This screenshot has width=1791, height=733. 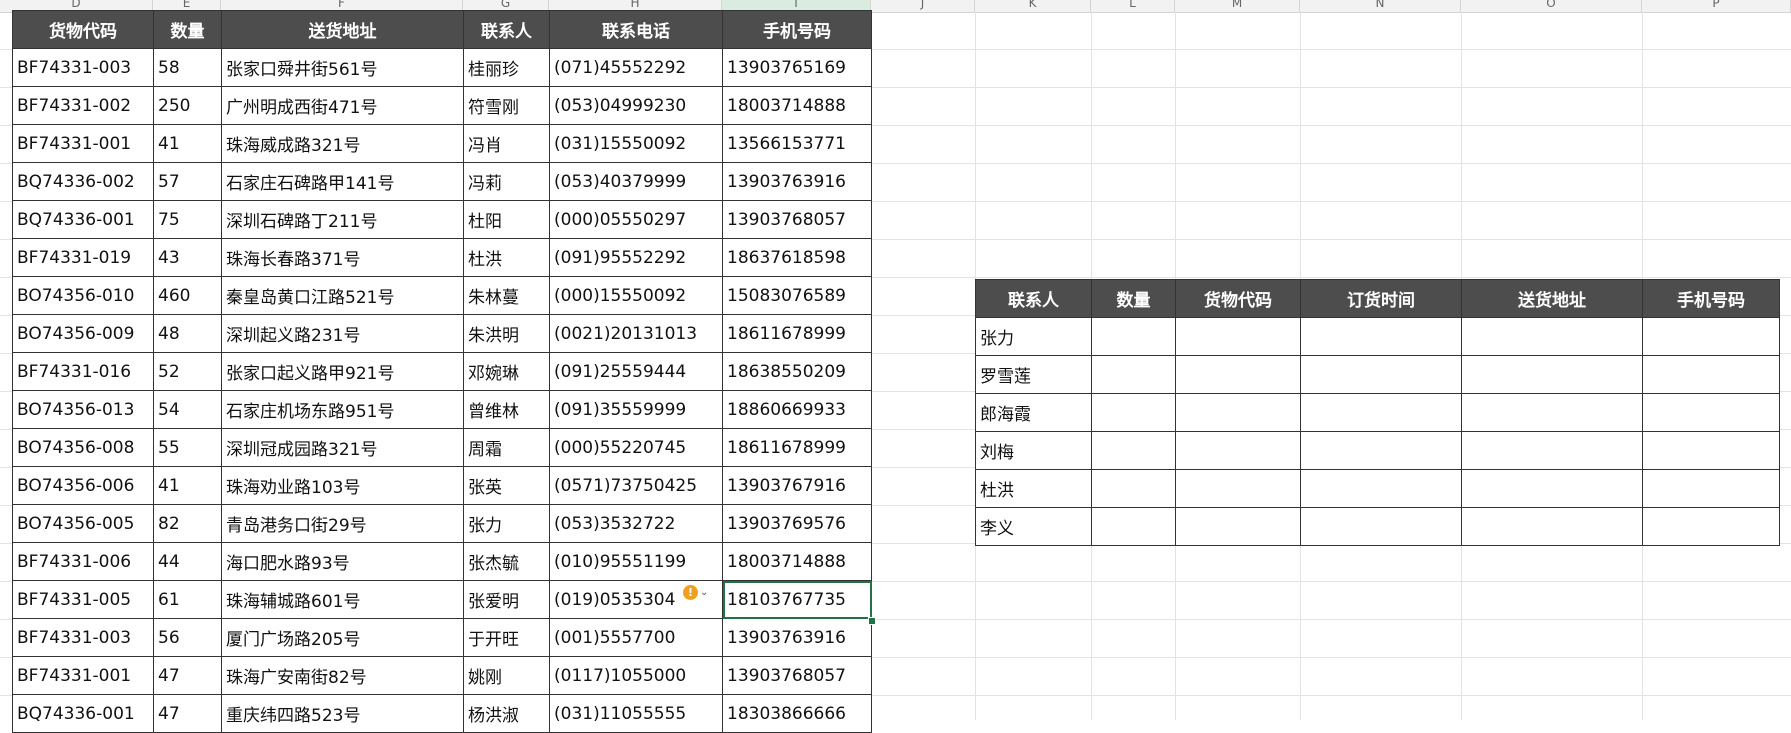 I want to click on shipment-cell: (091)95552292, so click(x=636, y=257).